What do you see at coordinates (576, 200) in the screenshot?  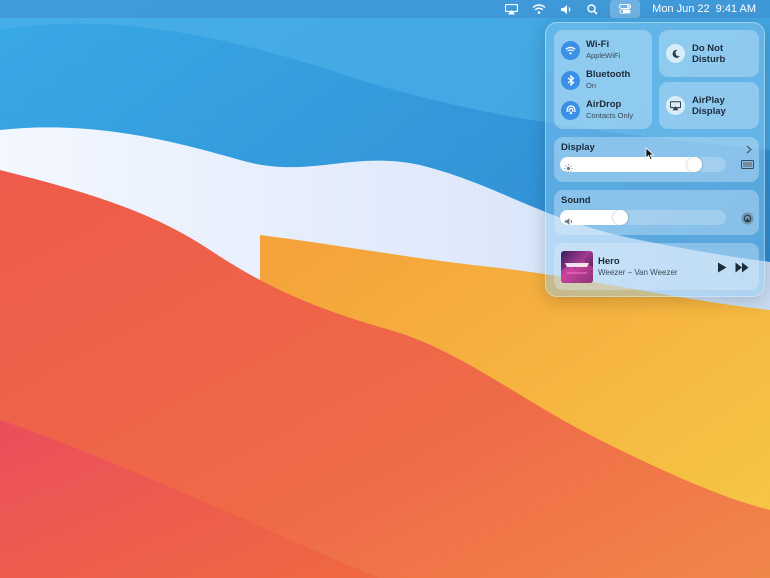 I see `sound-title: Sound` at bounding box center [576, 200].